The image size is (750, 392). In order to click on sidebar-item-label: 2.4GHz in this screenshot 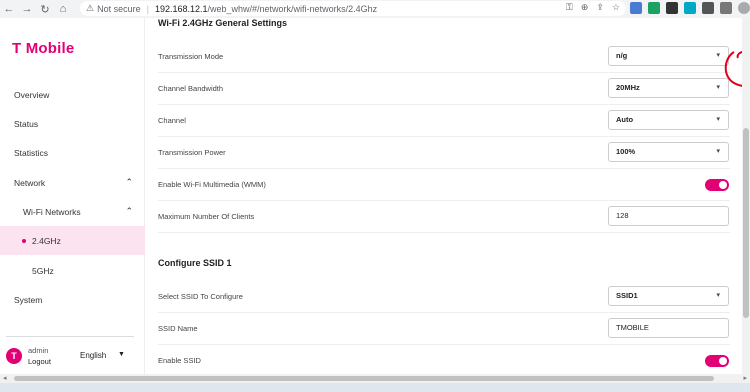, I will do `click(46, 240)`.